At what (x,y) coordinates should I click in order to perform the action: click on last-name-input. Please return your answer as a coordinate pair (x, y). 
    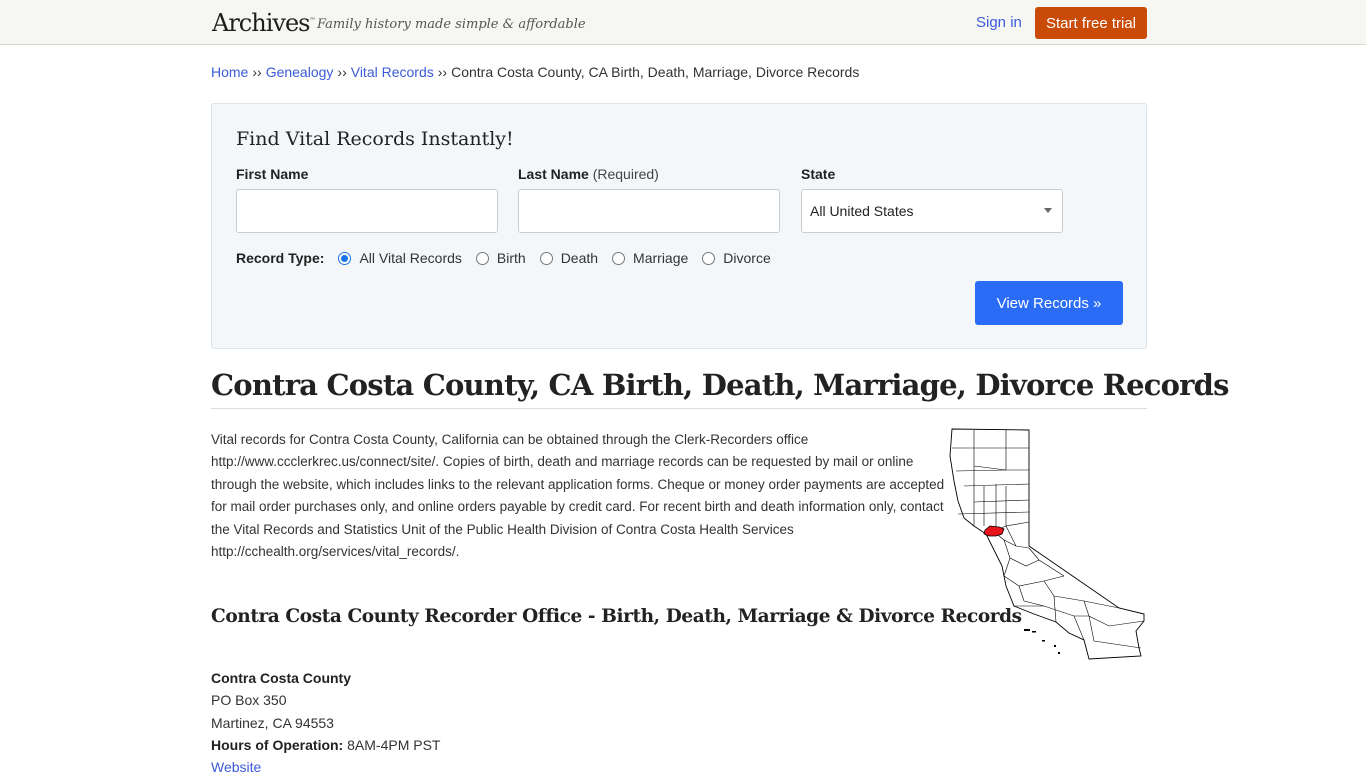
    Looking at the image, I should click on (649, 211).